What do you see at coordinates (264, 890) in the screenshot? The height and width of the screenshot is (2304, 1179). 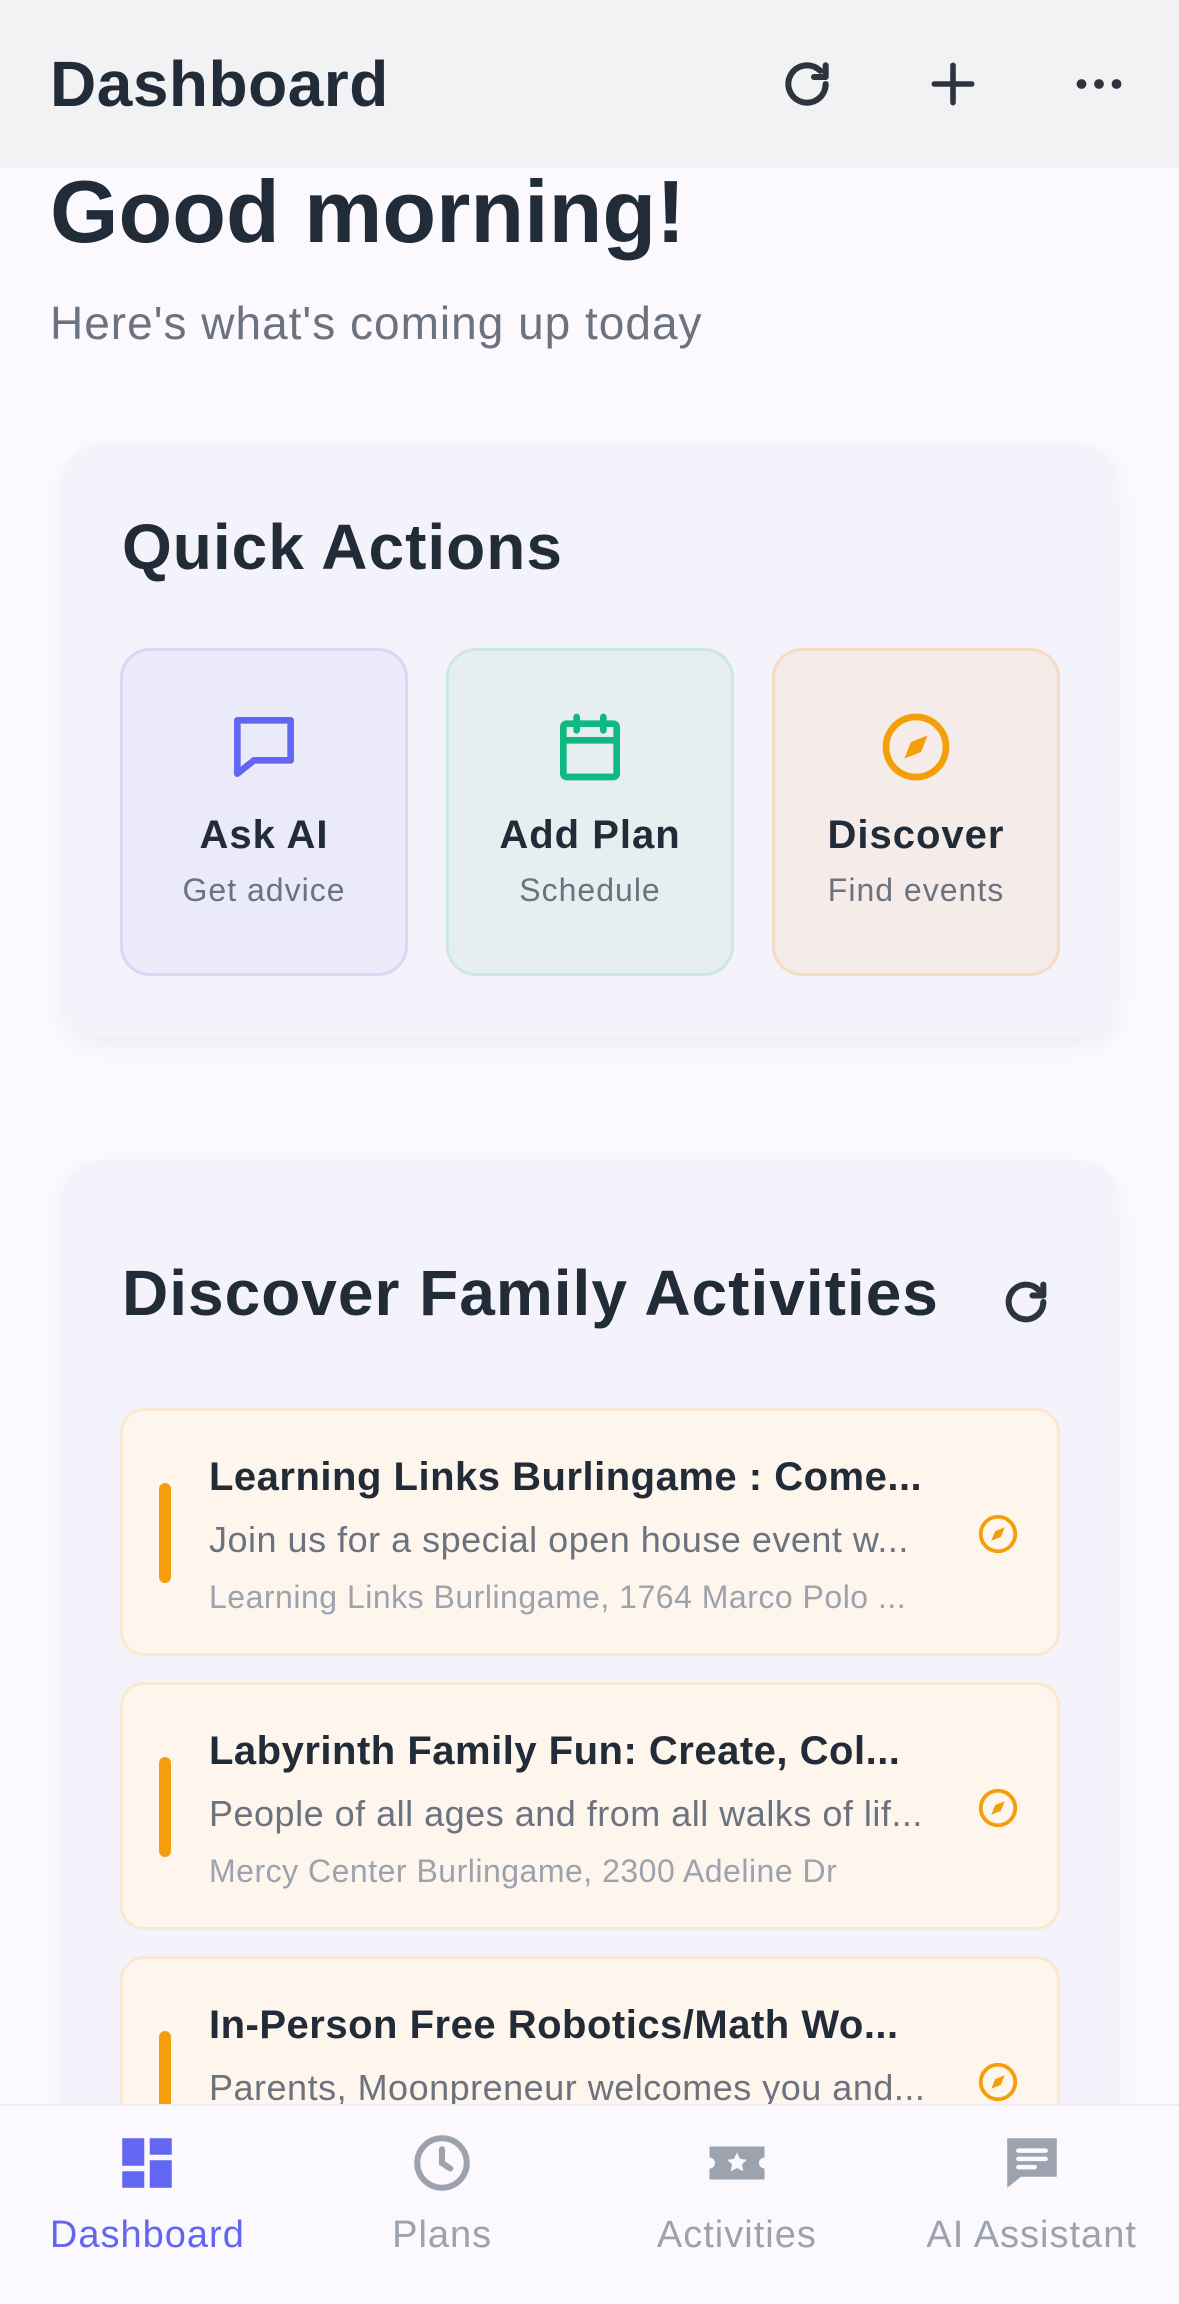 I see `ask-ai-sublabel: Get advice` at bounding box center [264, 890].